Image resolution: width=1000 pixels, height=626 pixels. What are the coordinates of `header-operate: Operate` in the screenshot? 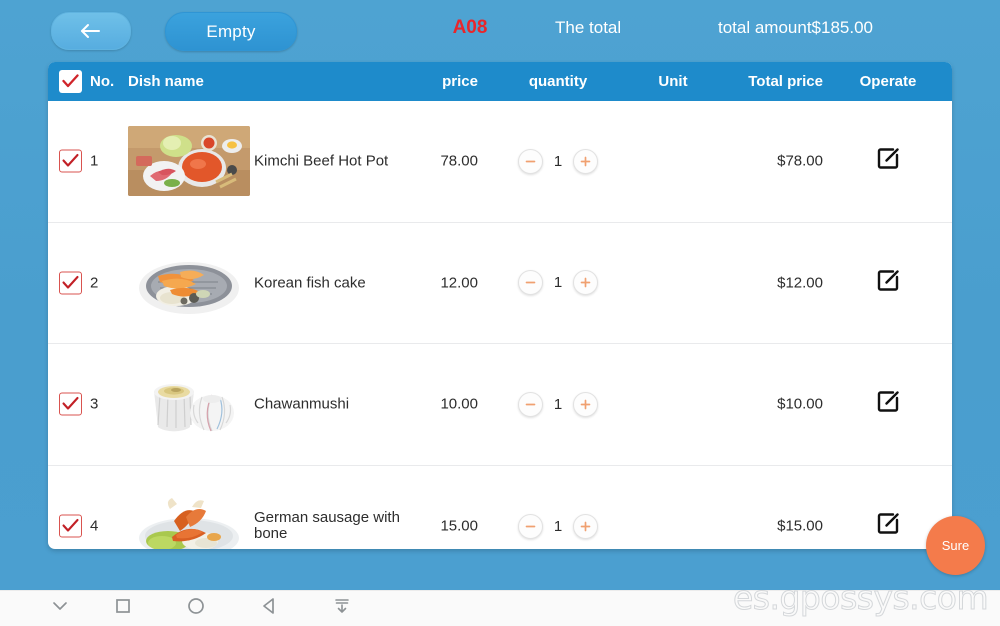 It's located at (888, 81).